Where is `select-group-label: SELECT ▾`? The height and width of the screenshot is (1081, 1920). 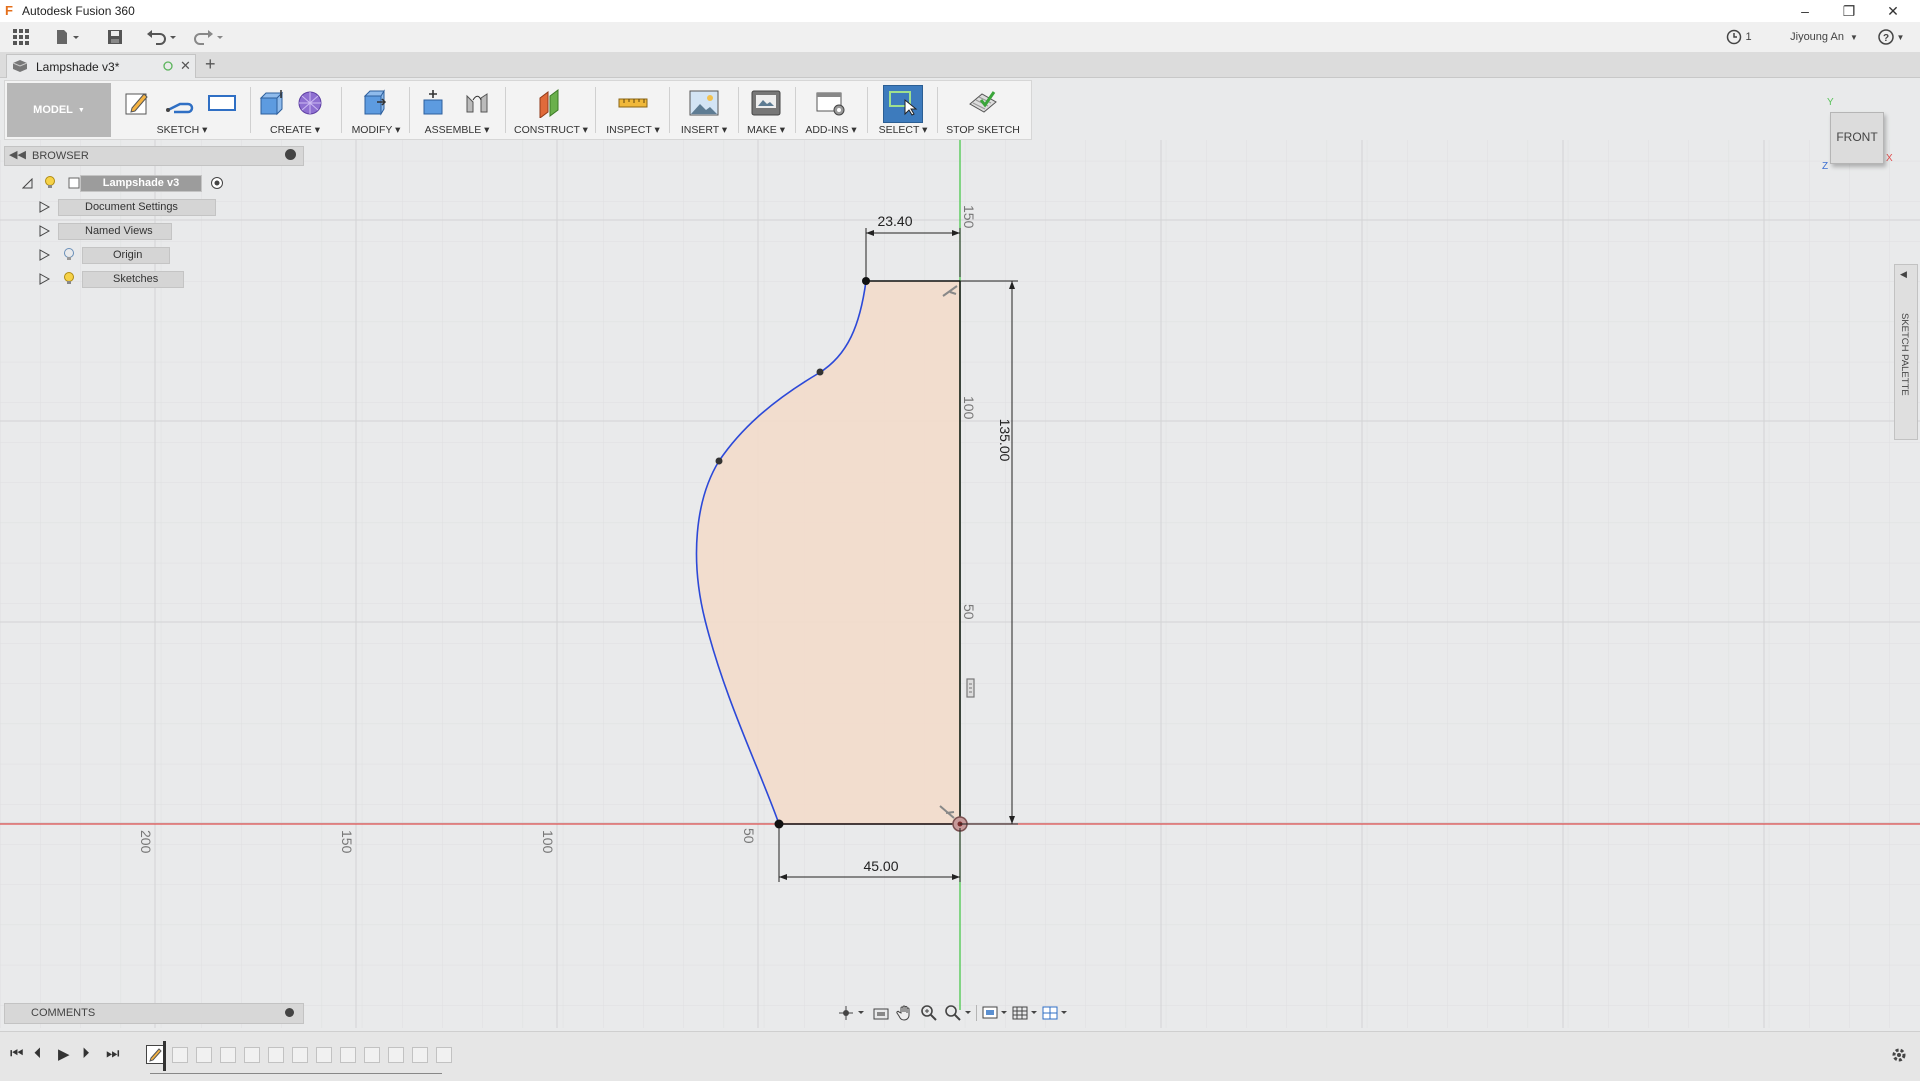
select-group-label: SELECT ▾ is located at coordinates (903, 130).